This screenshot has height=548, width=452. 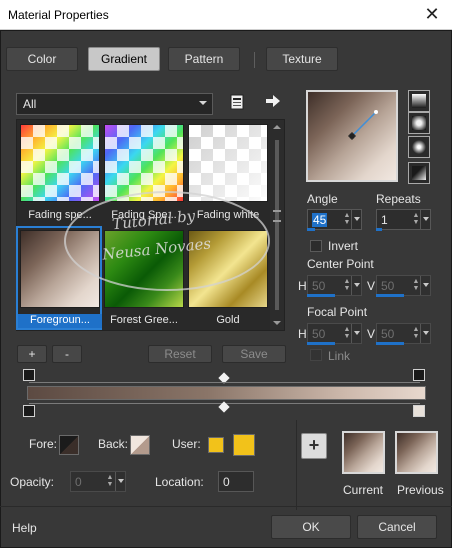 What do you see at coordinates (390, 343) in the screenshot?
I see `focal-v-slider` at bounding box center [390, 343].